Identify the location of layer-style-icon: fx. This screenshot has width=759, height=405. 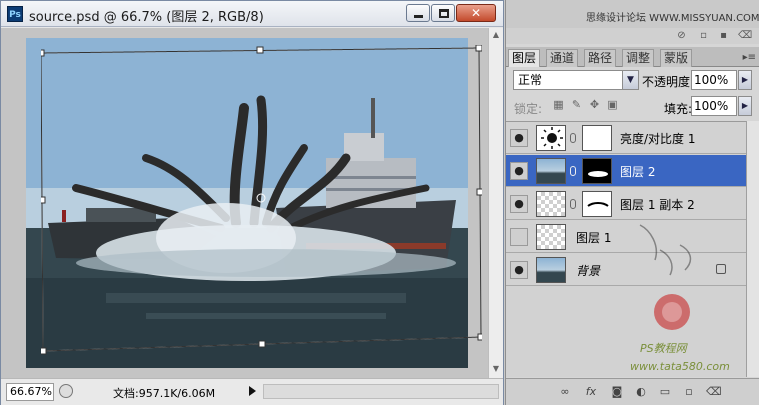
(591, 392).